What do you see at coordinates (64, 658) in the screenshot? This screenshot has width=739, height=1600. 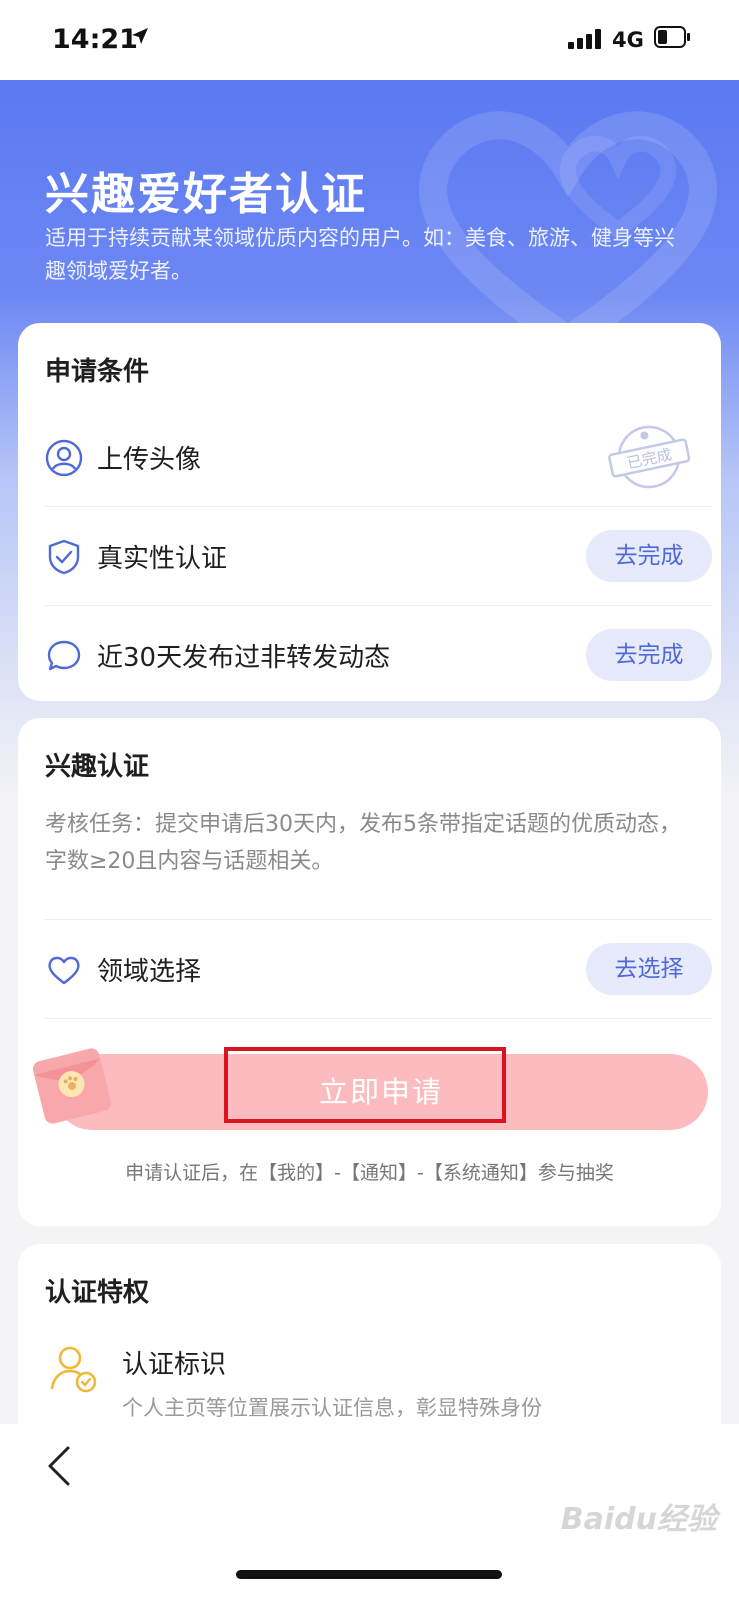 I see `chat-bubble-icon` at bounding box center [64, 658].